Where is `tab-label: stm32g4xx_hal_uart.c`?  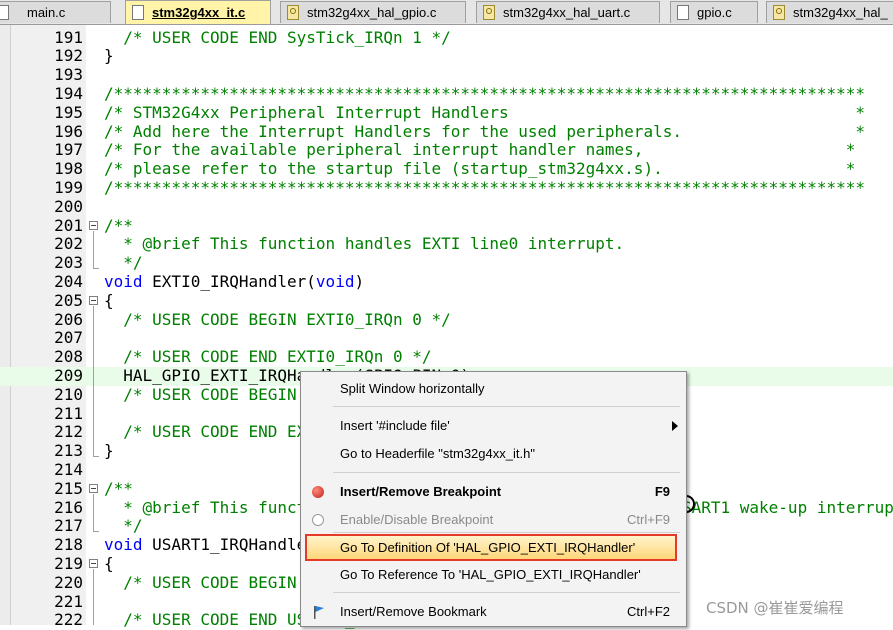
tab-label: stm32g4xx_hal_uart.c is located at coordinates (567, 12).